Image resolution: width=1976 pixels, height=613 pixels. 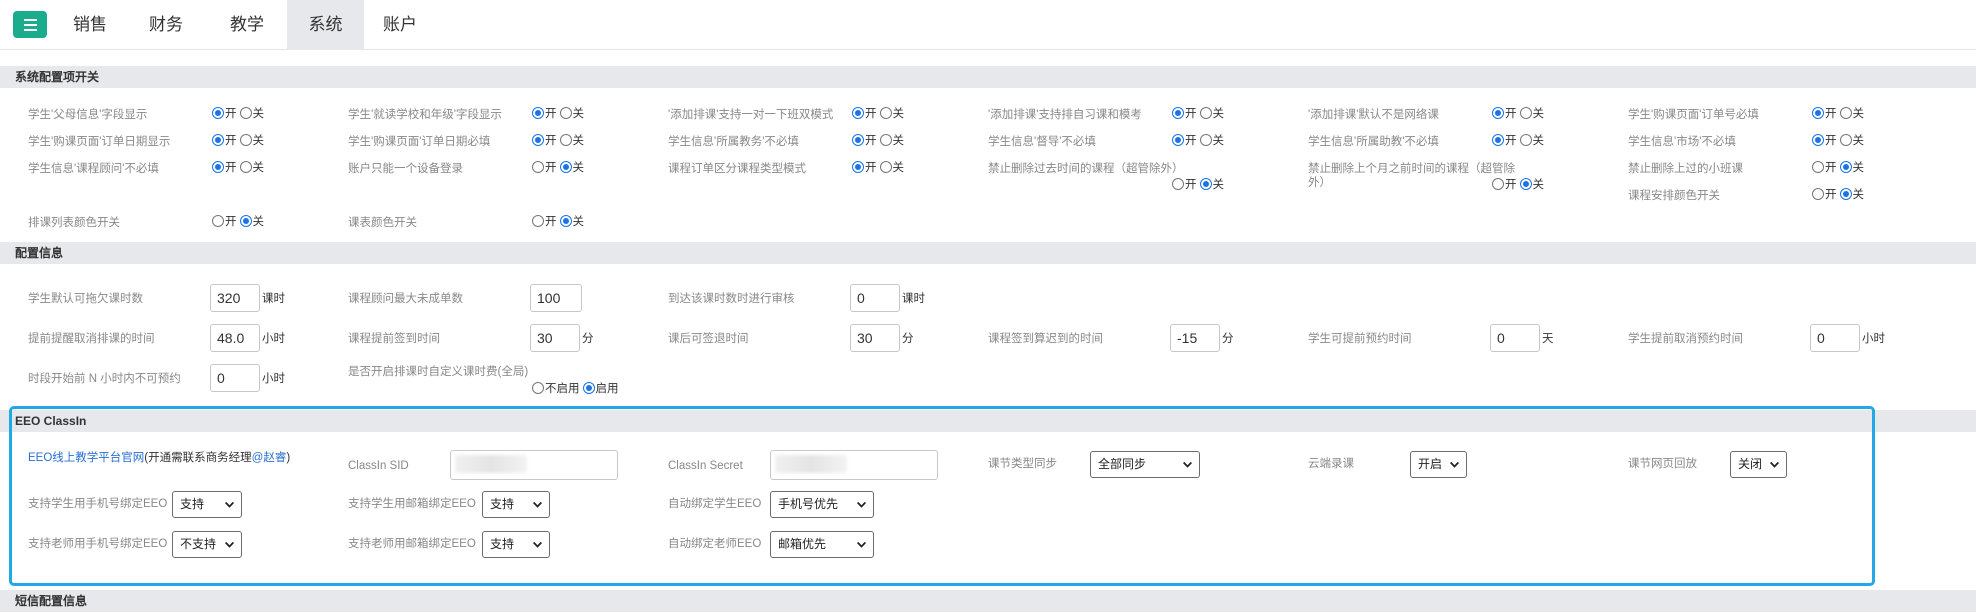 What do you see at coordinates (1674, 196) in the screenshot?
I see `switch-label: 课程安排颜色开关` at bounding box center [1674, 196].